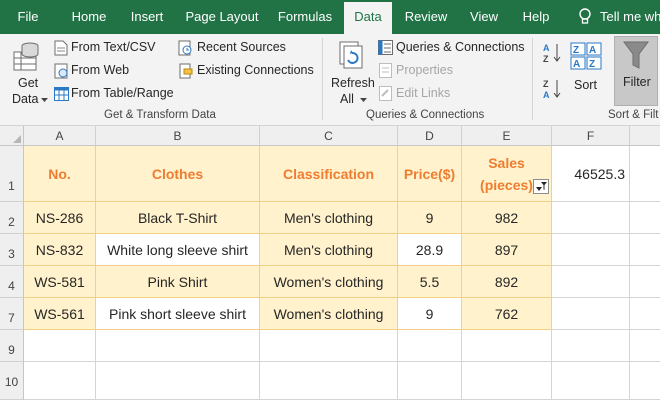 The width and height of the screenshot is (660, 402). I want to click on filter-dropdown-button, so click(541, 186).